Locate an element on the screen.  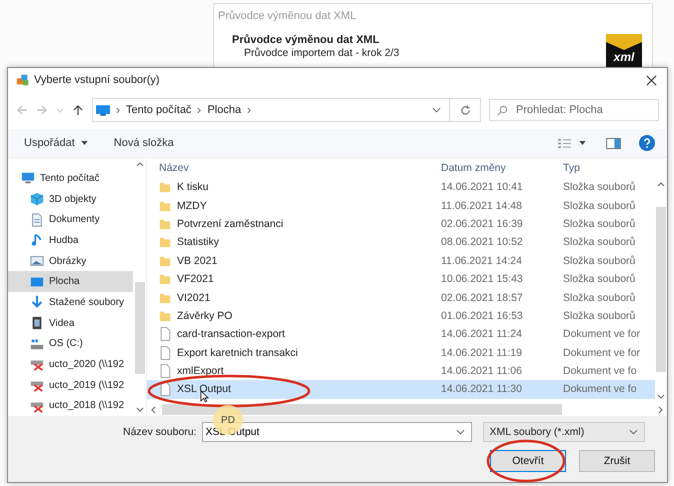
sidebar-item: Stažené soubory is located at coordinates (70, 302).